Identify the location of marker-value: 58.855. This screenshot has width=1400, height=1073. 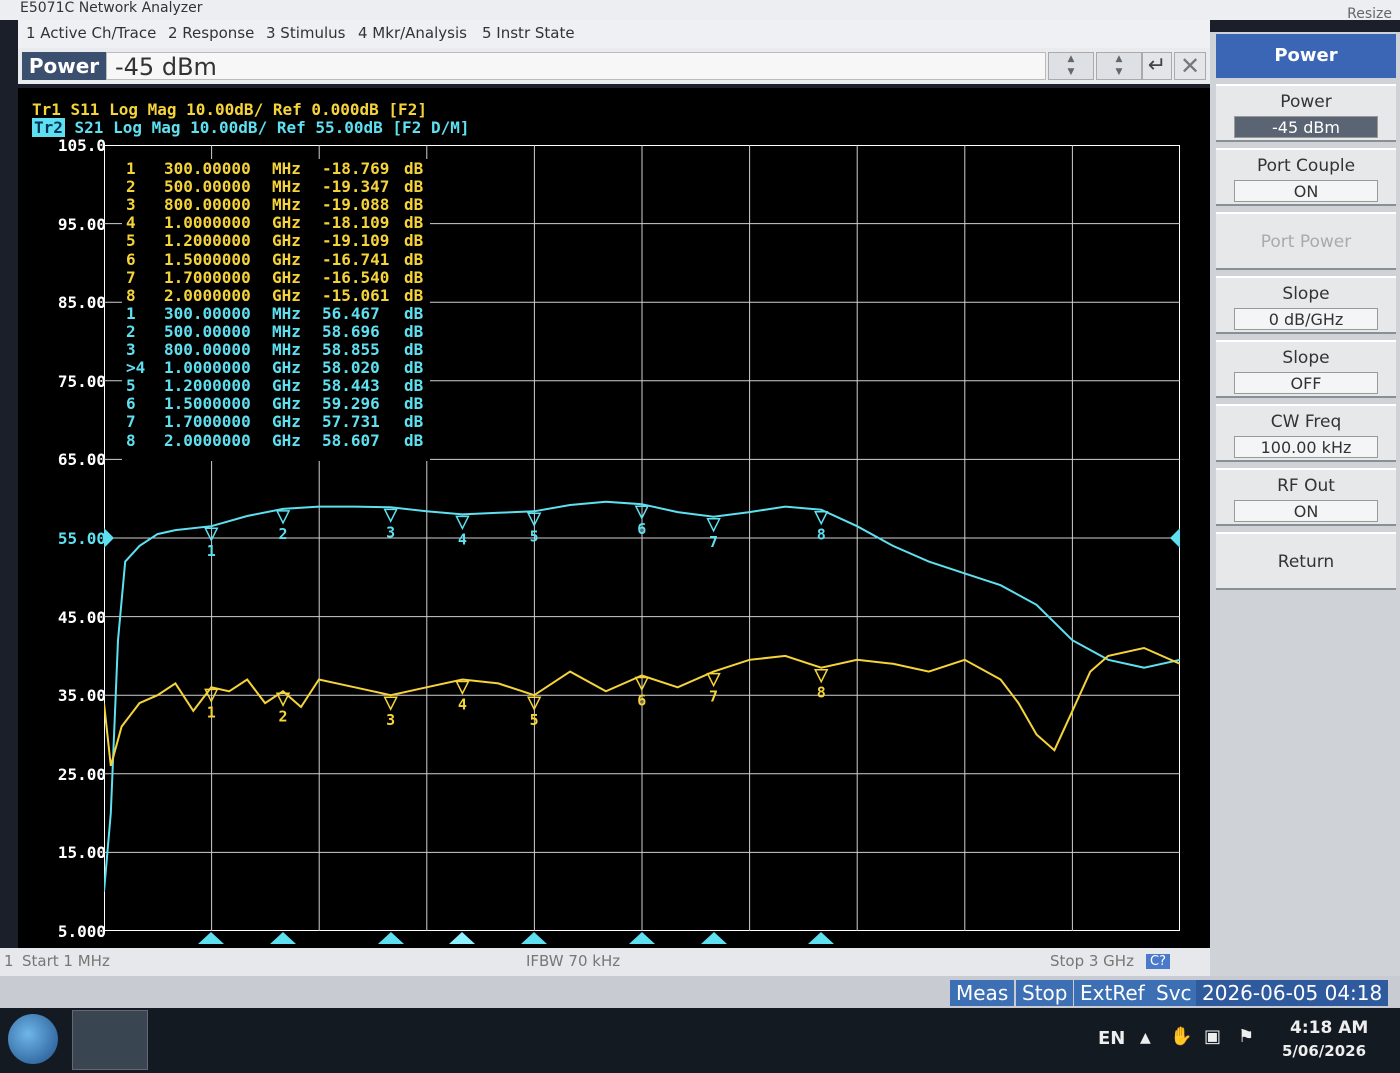
(351, 349).